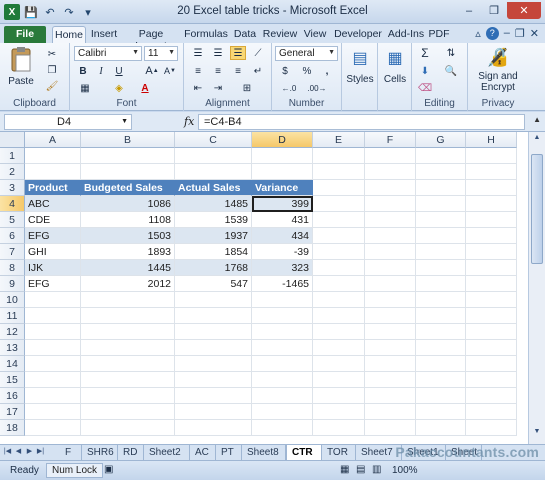 Image resolution: width=545 pixels, height=480 pixels. I want to click on cell-g18, so click(441, 428).